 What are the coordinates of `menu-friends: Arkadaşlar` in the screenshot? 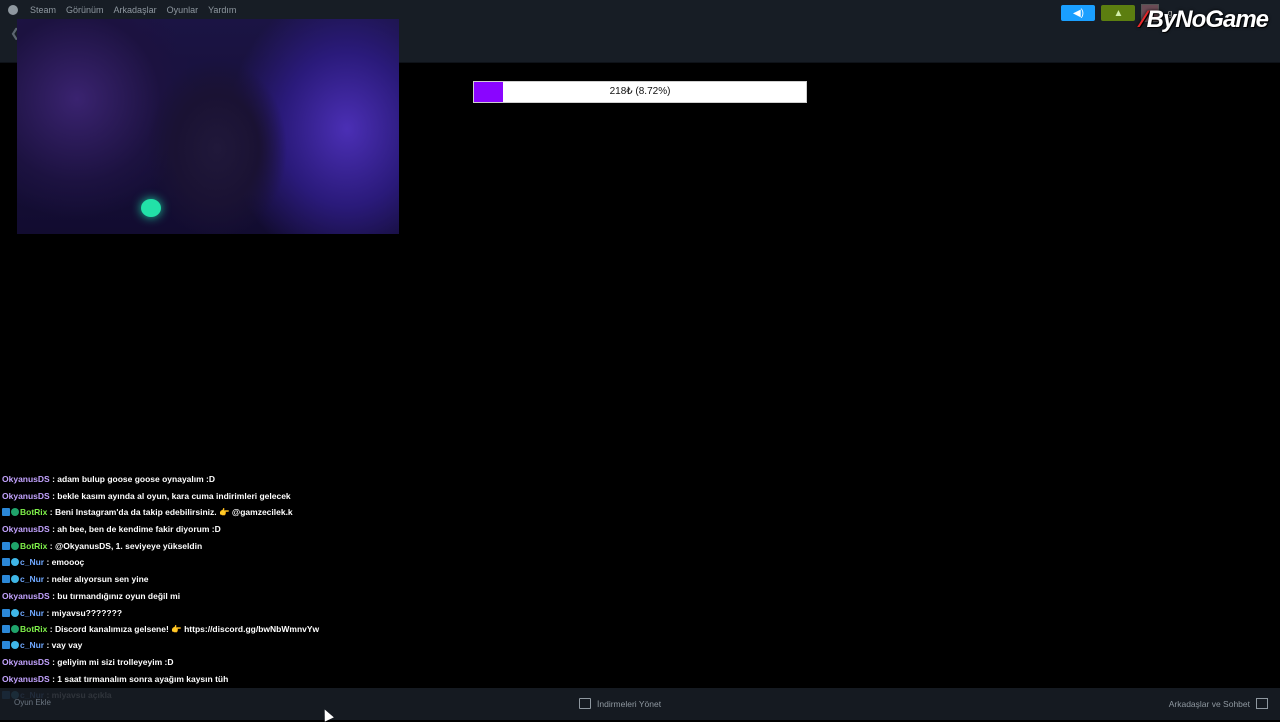 It's located at (135, 10).